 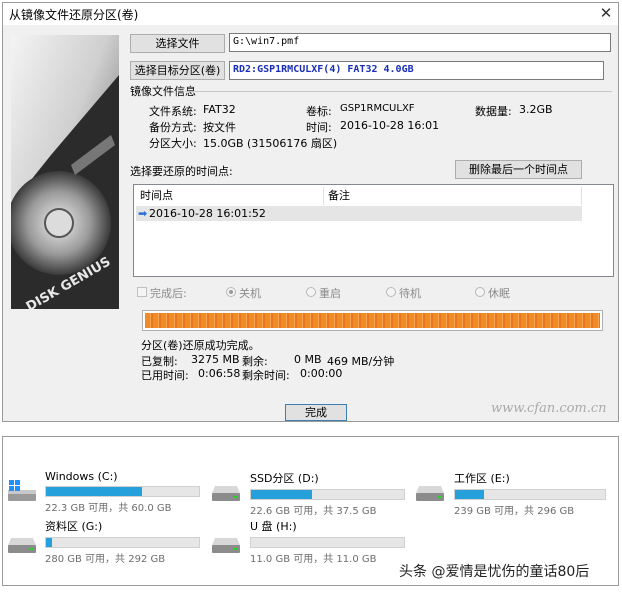 What do you see at coordinates (173, 127) in the screenshot?
I see `backup-label: 备份方式:` at bounding box center [173, 127].